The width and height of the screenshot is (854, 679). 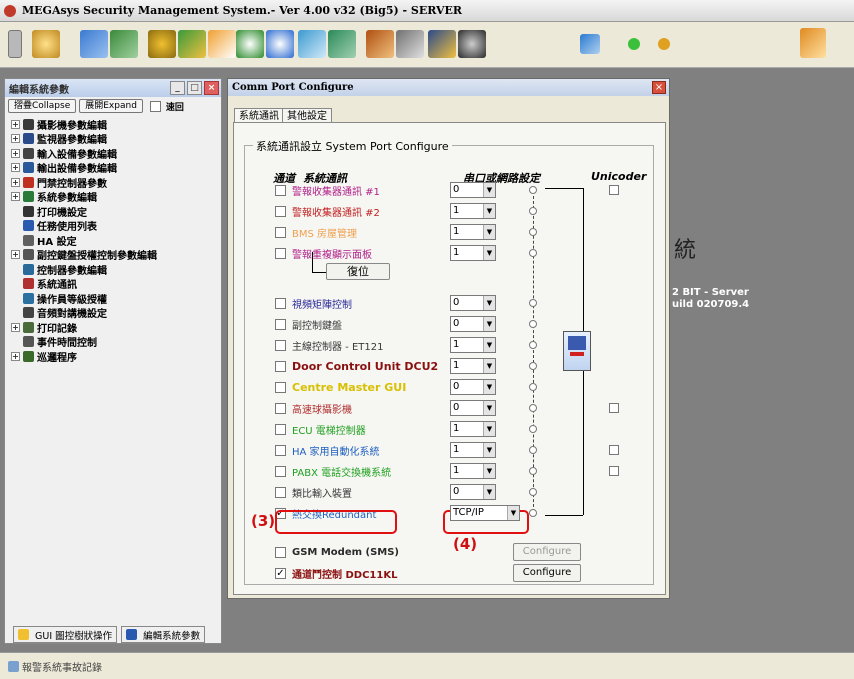 I want to click on walking-man-icon, so click(x=813, y=43).